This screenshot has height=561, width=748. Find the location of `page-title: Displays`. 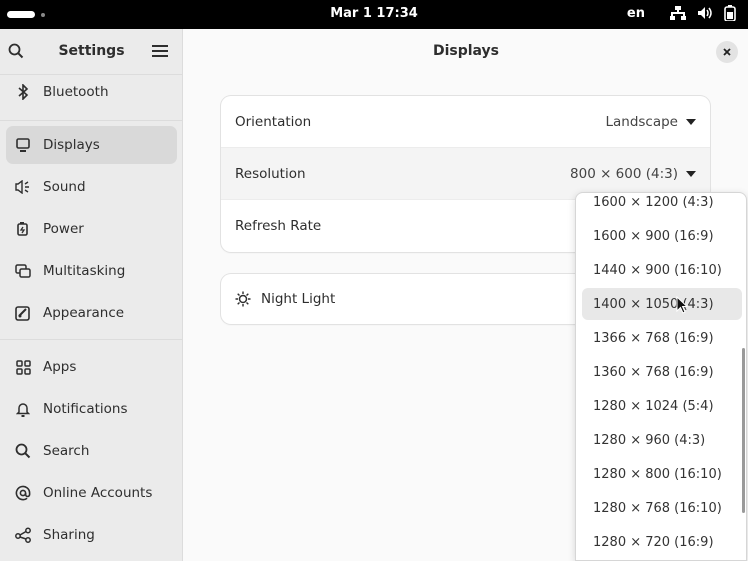

page-title: Displays is located at coordinates (466, 51).